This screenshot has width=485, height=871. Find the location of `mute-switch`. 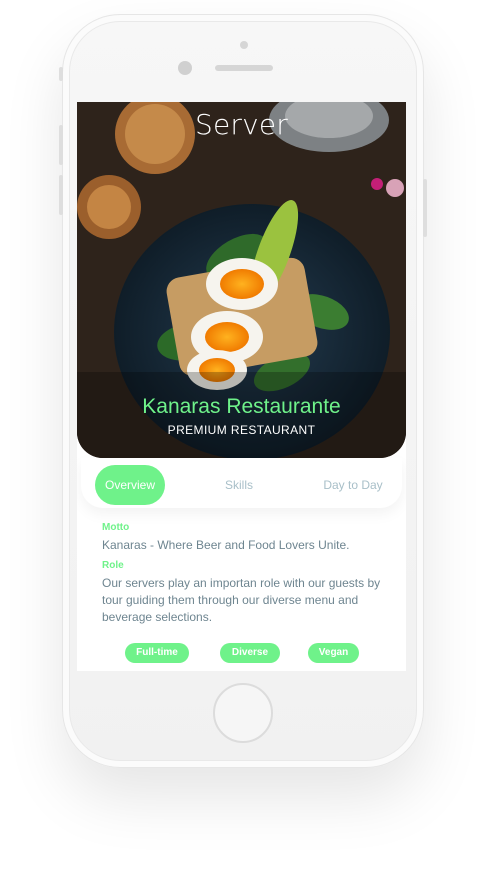

mute-switch is located at coordinates (61, 74).